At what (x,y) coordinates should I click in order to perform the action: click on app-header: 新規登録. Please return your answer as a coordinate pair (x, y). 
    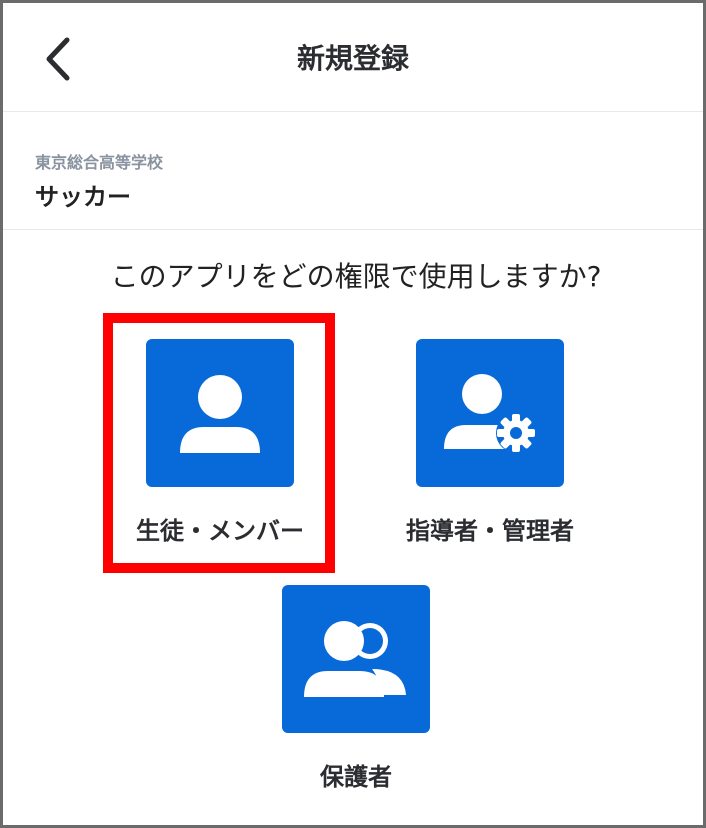
    Looking at the image, I should click on (353, 57).